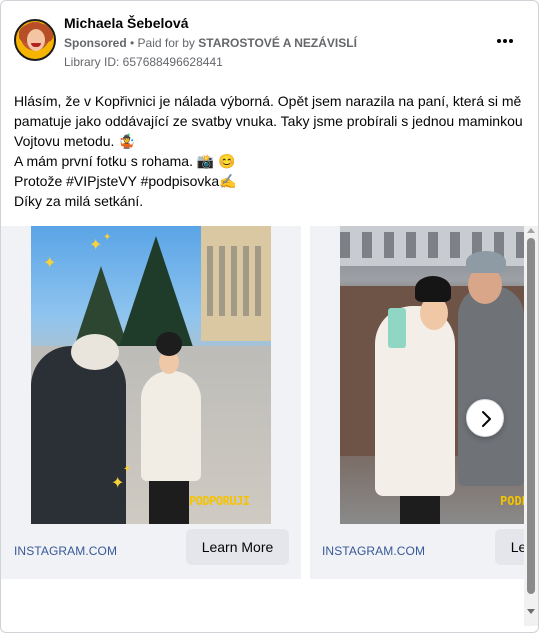 The image size is (539, 633). Describe the element at coordinates (236, 283) in the screenshot. I see `photo-building` at that location.